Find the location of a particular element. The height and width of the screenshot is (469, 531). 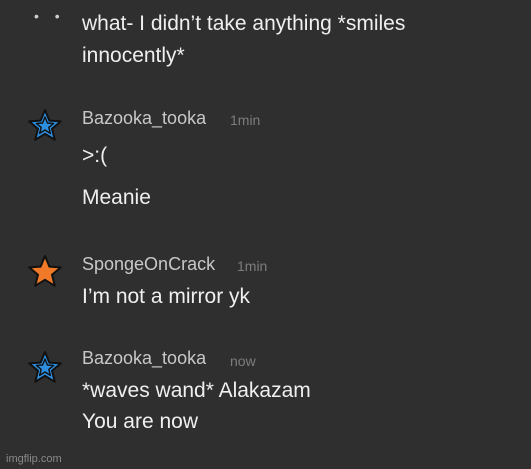

orange-star-icon is located at coordinates (45, 271).